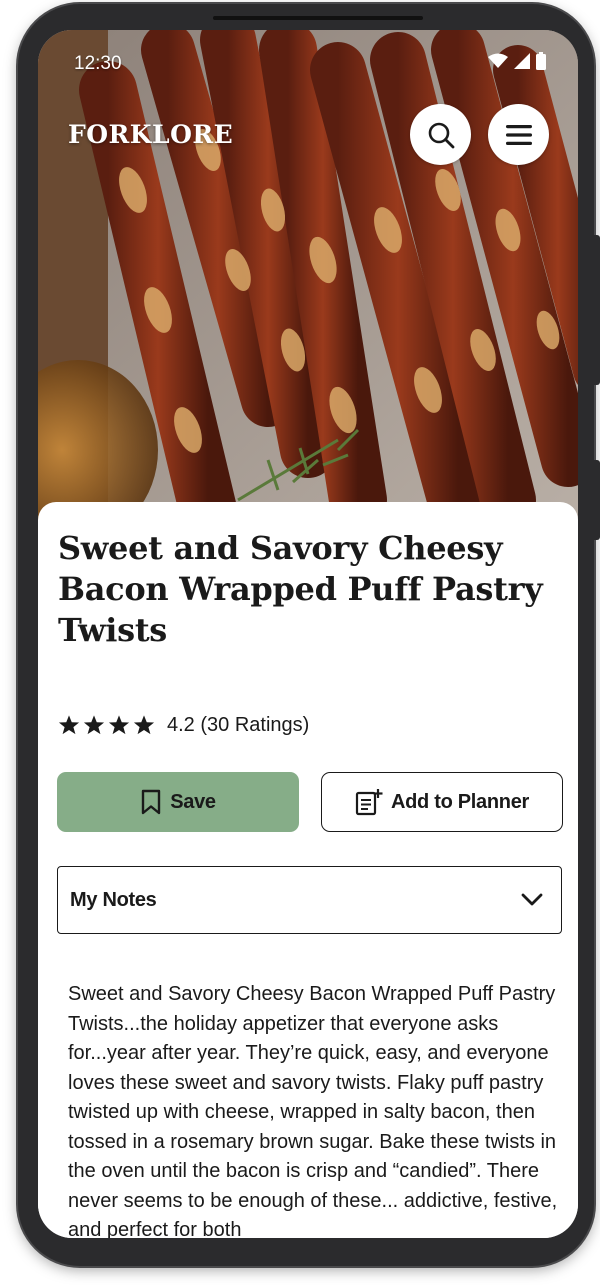 Image resolution: width=600 pixels, height=1285 pixels. I want to click on save-button: Save, so click(178, 802).